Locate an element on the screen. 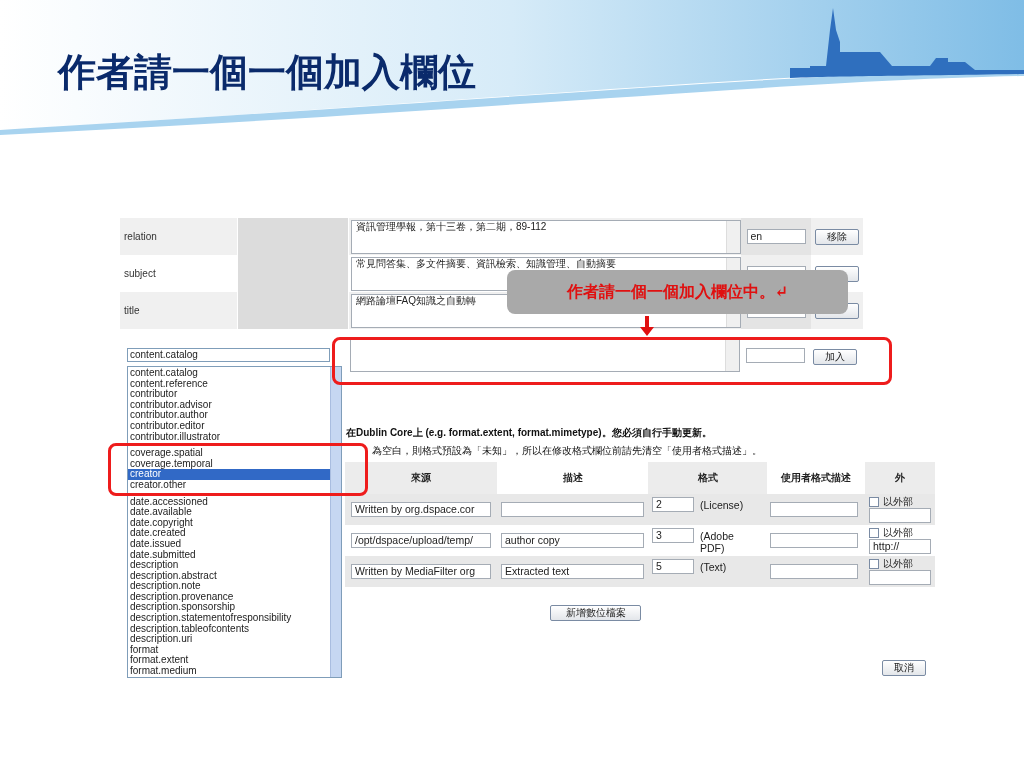 The width and height of the screenshot is (1024, 768). format-label: (Text) is located at coordinates (714, 566).